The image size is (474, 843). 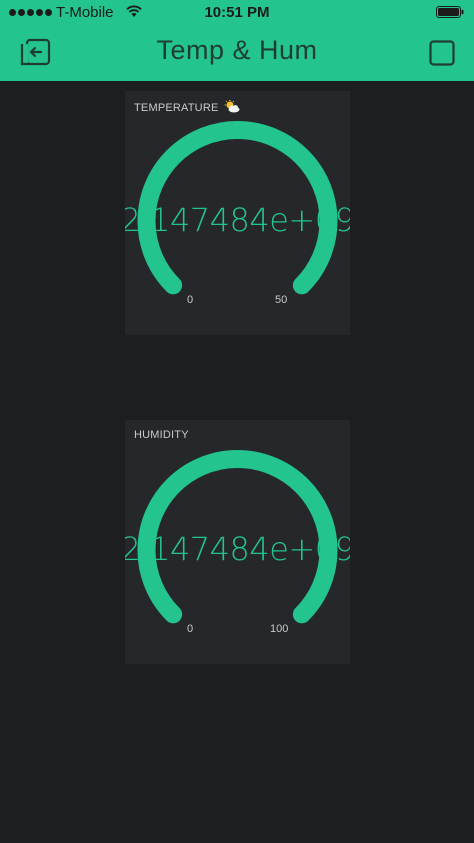 What do you see at coordinates (232, 106) in the screenshot?
I see `sun-behind-cloud-icon` at bounding box center [232, 106].